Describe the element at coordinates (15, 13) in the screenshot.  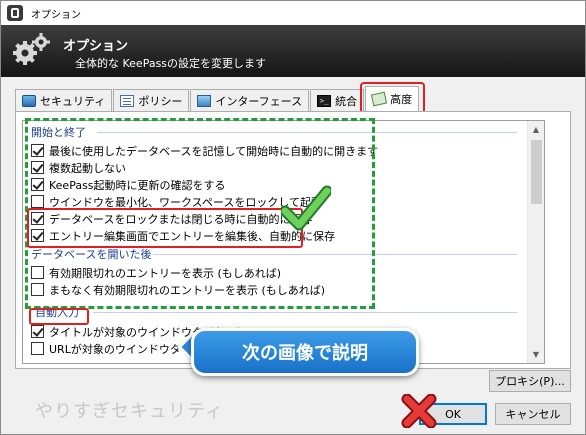
I see `keepass-lock-icon` at that location.